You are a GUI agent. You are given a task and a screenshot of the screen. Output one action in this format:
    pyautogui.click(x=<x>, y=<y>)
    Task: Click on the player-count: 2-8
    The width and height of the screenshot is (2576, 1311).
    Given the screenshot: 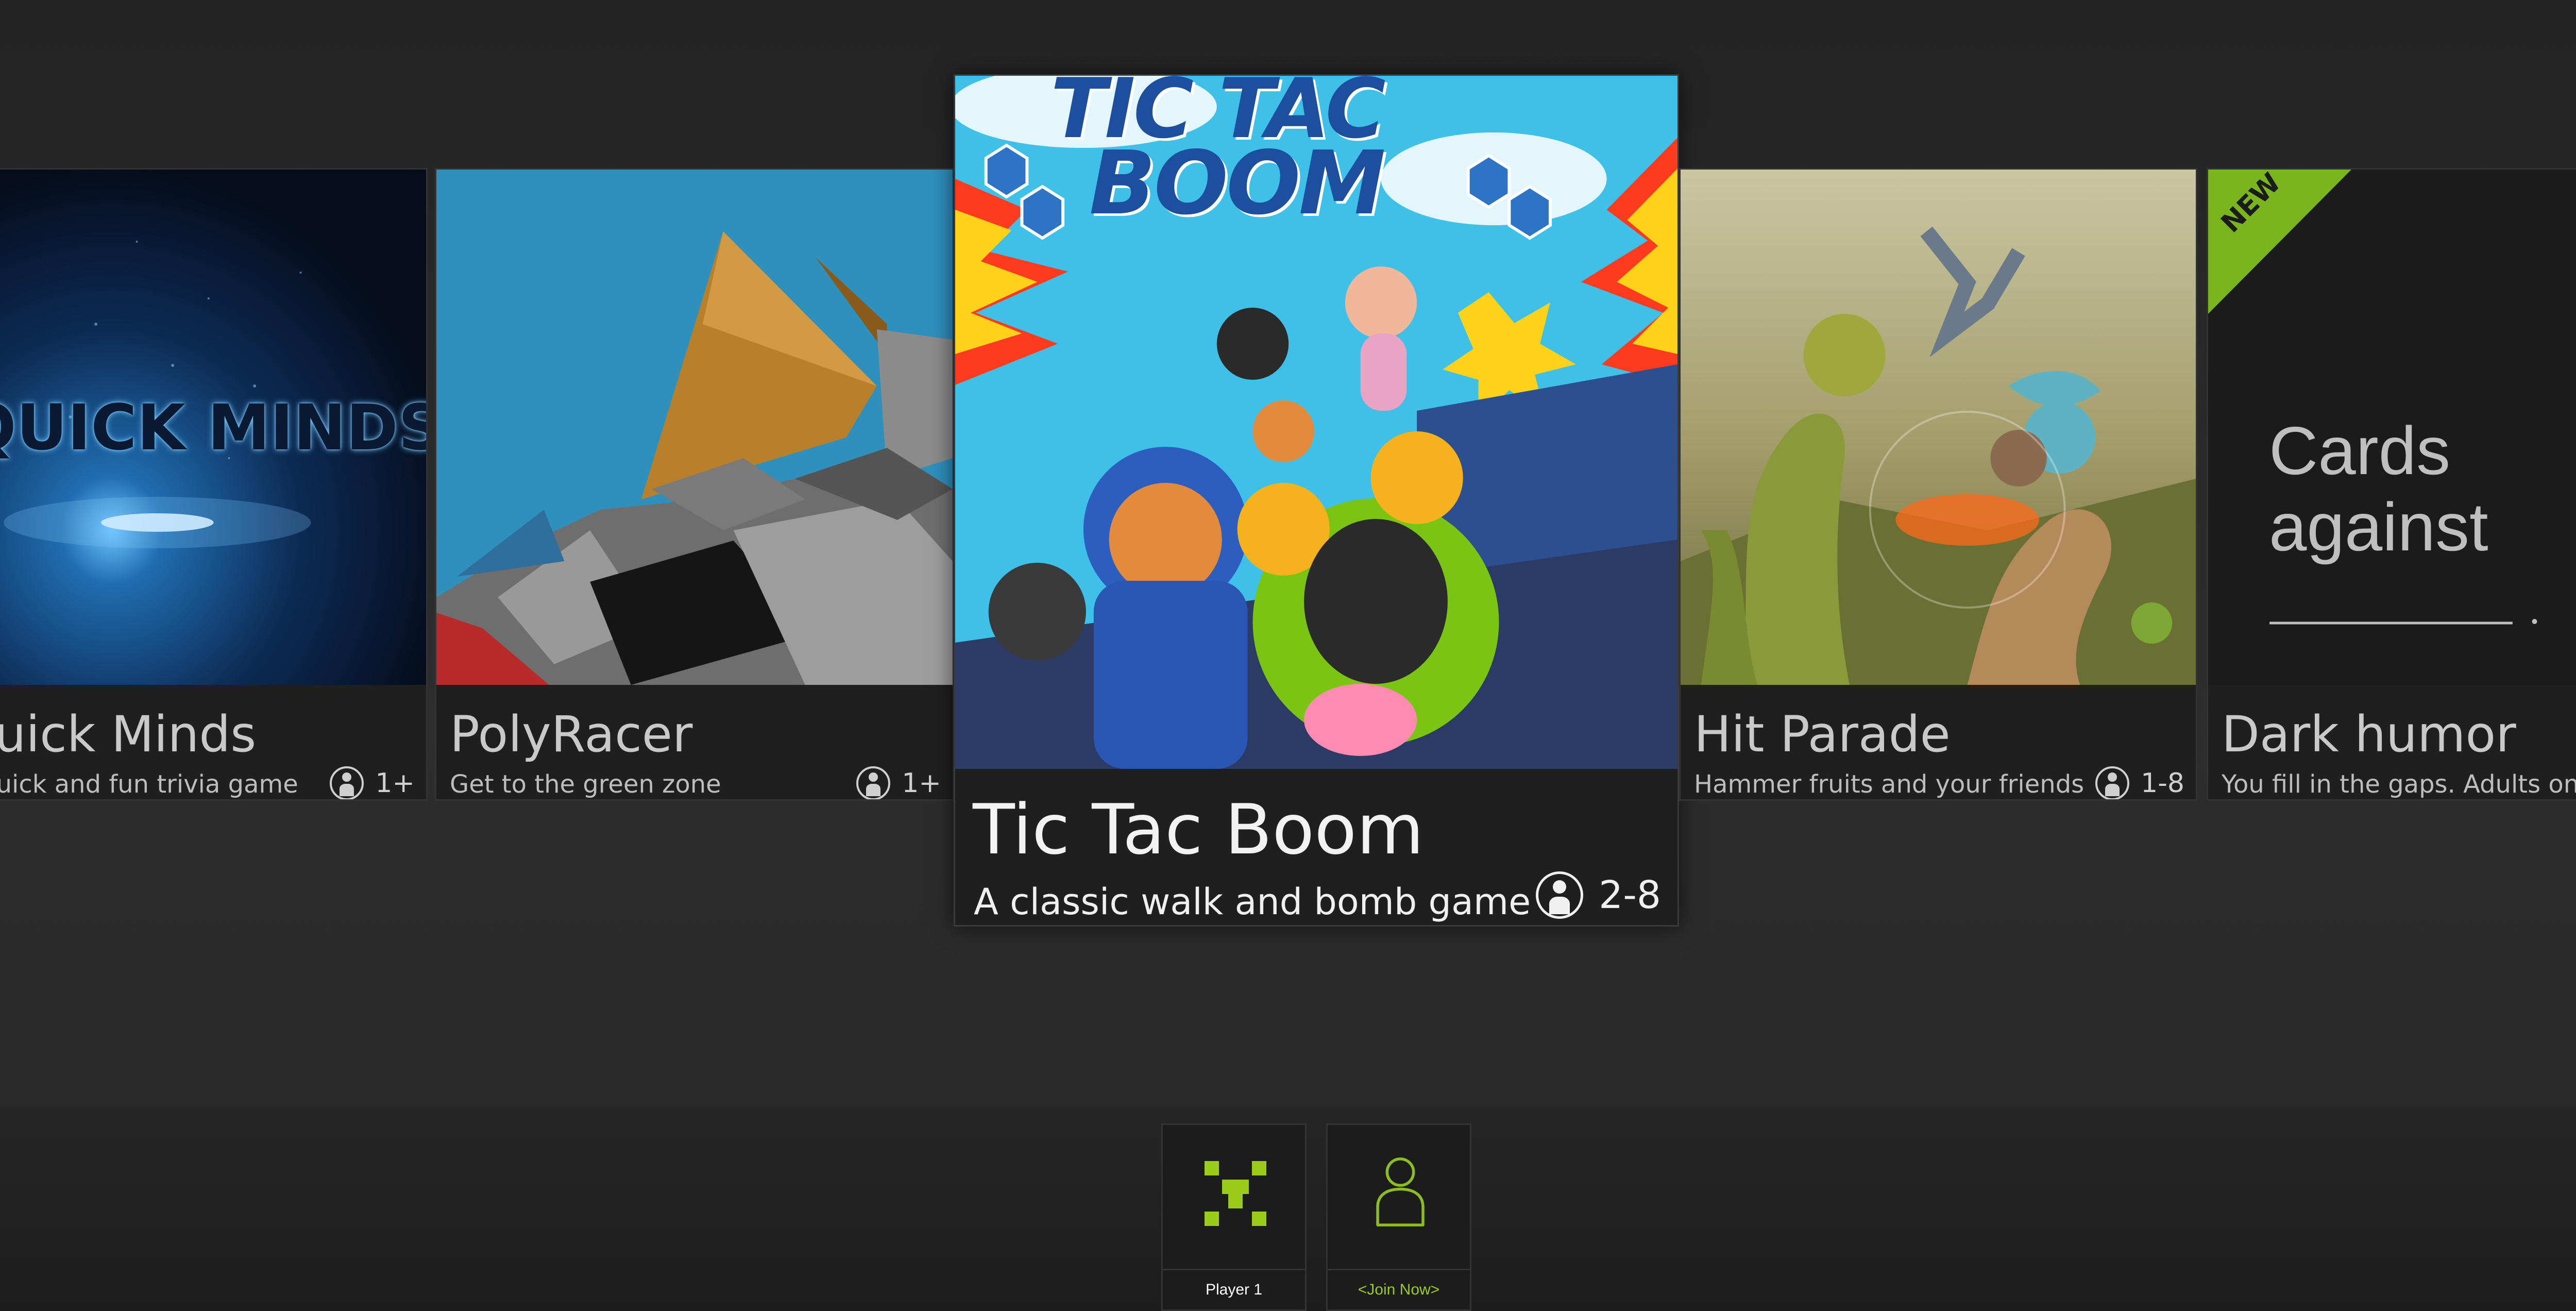 What is the action you would take?
    pyautogui.click(x=1598, y=895)
    